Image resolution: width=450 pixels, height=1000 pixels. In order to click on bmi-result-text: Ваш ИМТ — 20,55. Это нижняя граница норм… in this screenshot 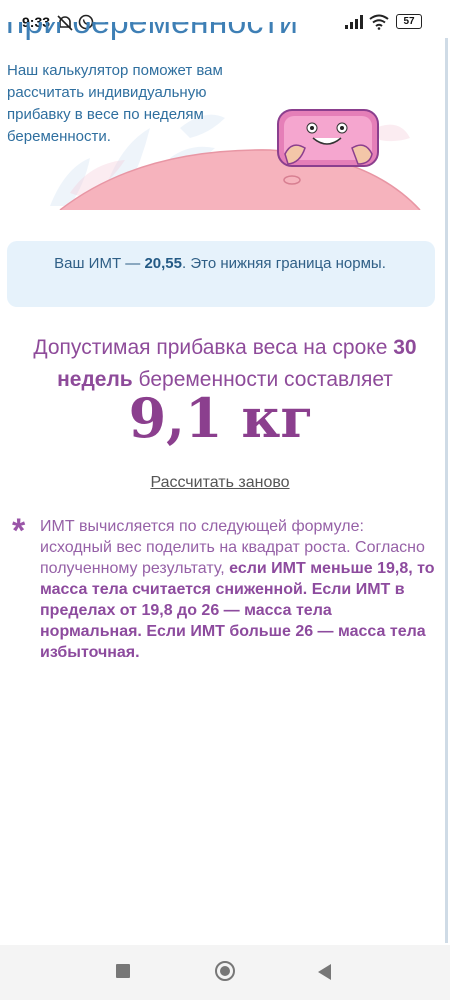, I will do `click(220, 263)`.